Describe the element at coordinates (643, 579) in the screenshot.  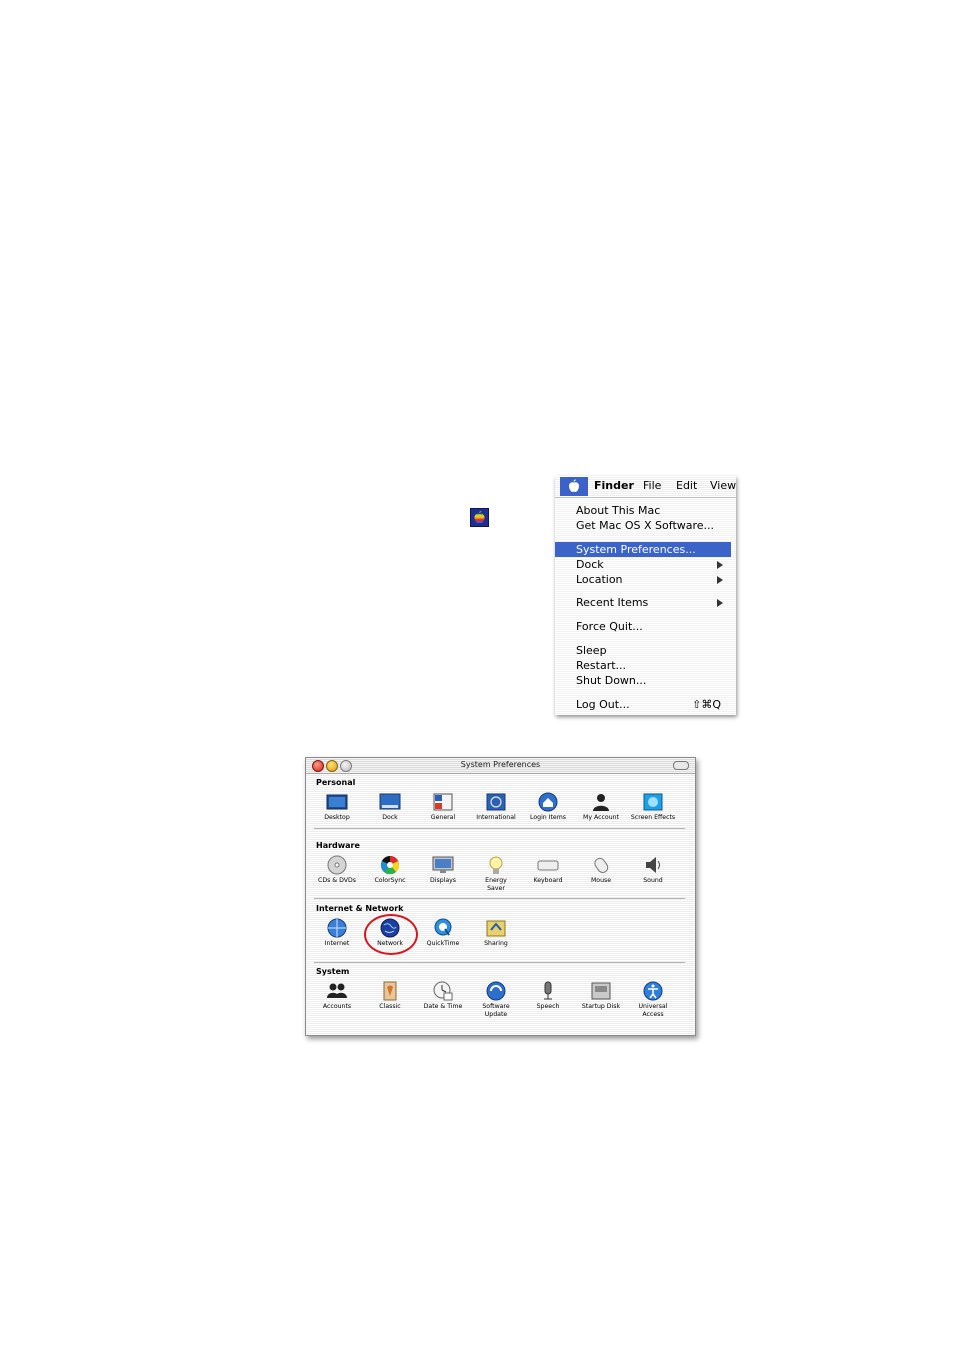
I see `menu-item-location: Location` at that location.